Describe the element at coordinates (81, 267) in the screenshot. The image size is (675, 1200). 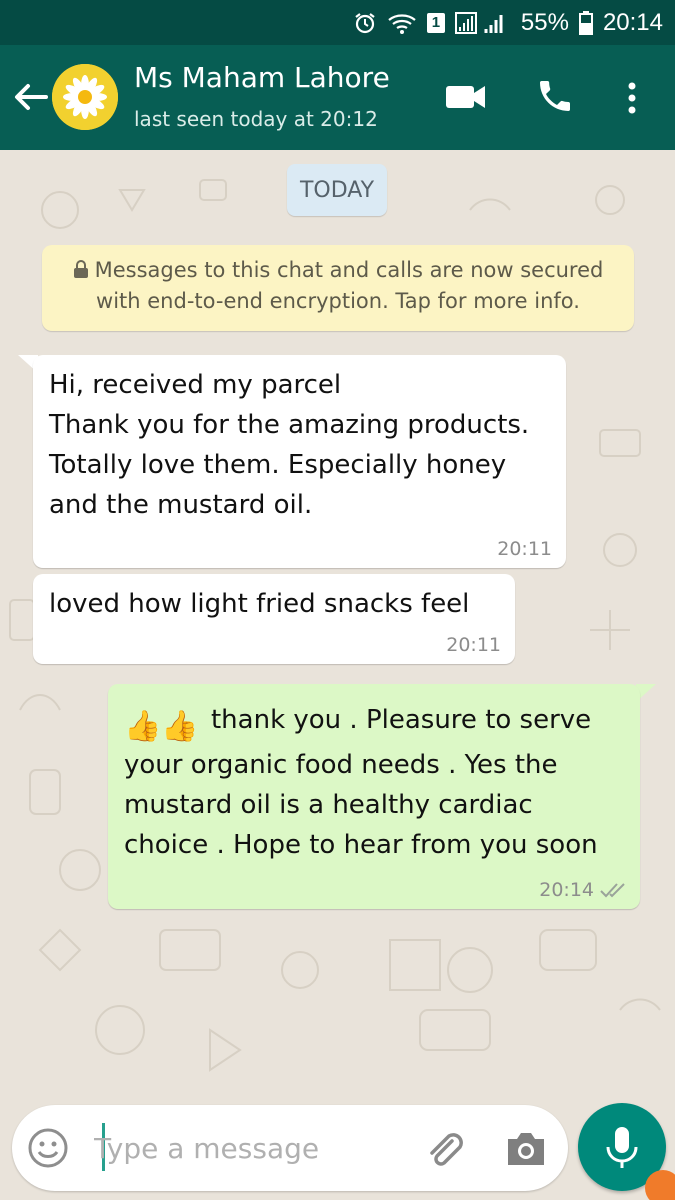
I see `lock-icon` at that location.